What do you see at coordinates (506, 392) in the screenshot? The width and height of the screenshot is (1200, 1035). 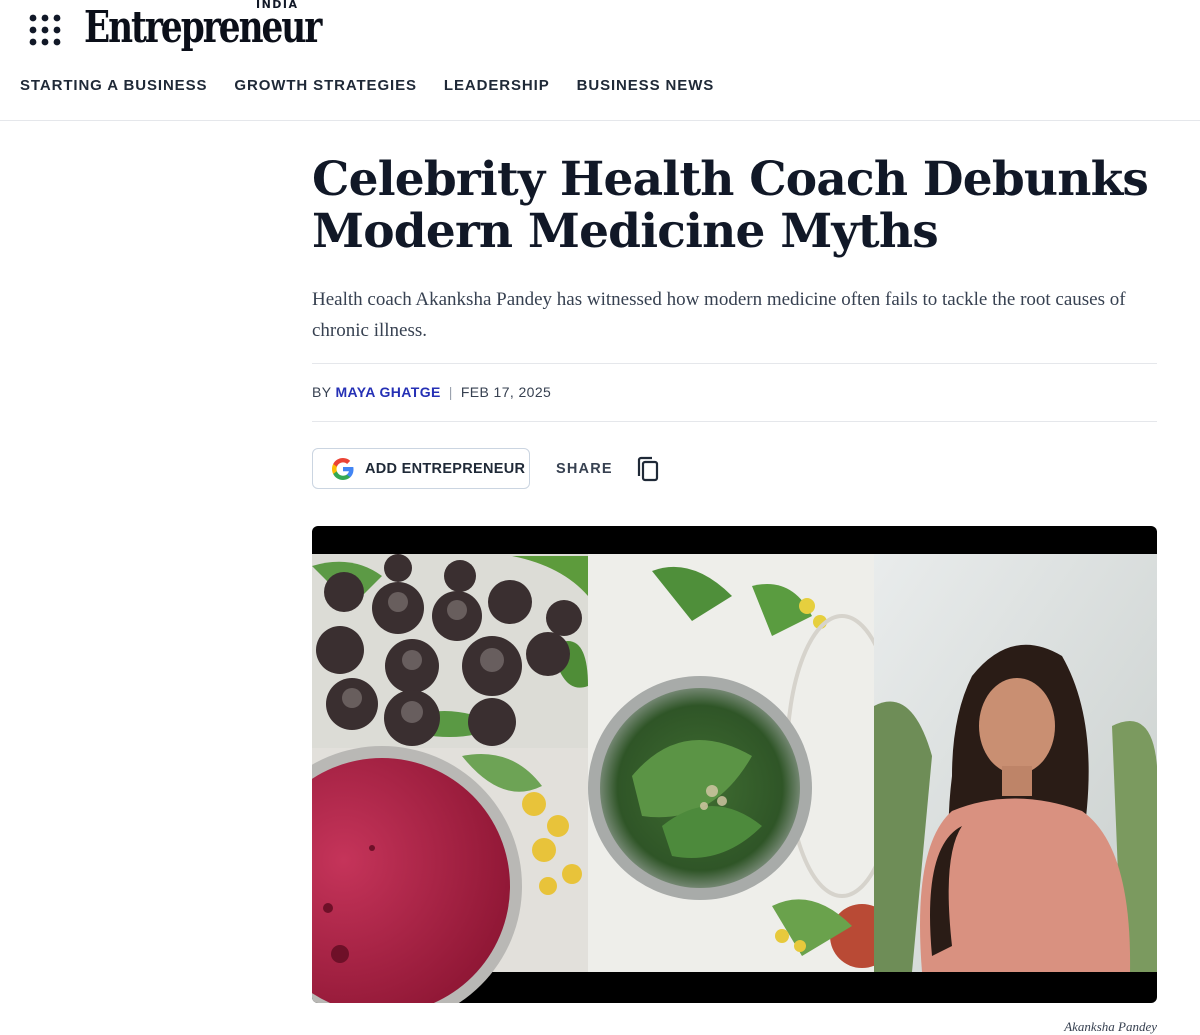 I see `publish-date: FEB 17, 2025` at bounding box center [506, 392].